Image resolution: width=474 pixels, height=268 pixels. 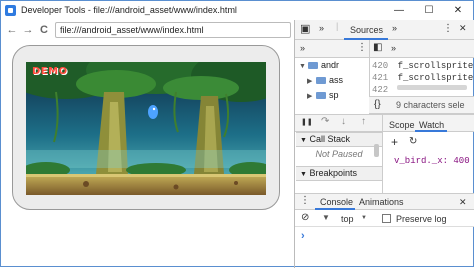 I want to click on drawer-close-icon: ✕, so click(x=463, y=202).